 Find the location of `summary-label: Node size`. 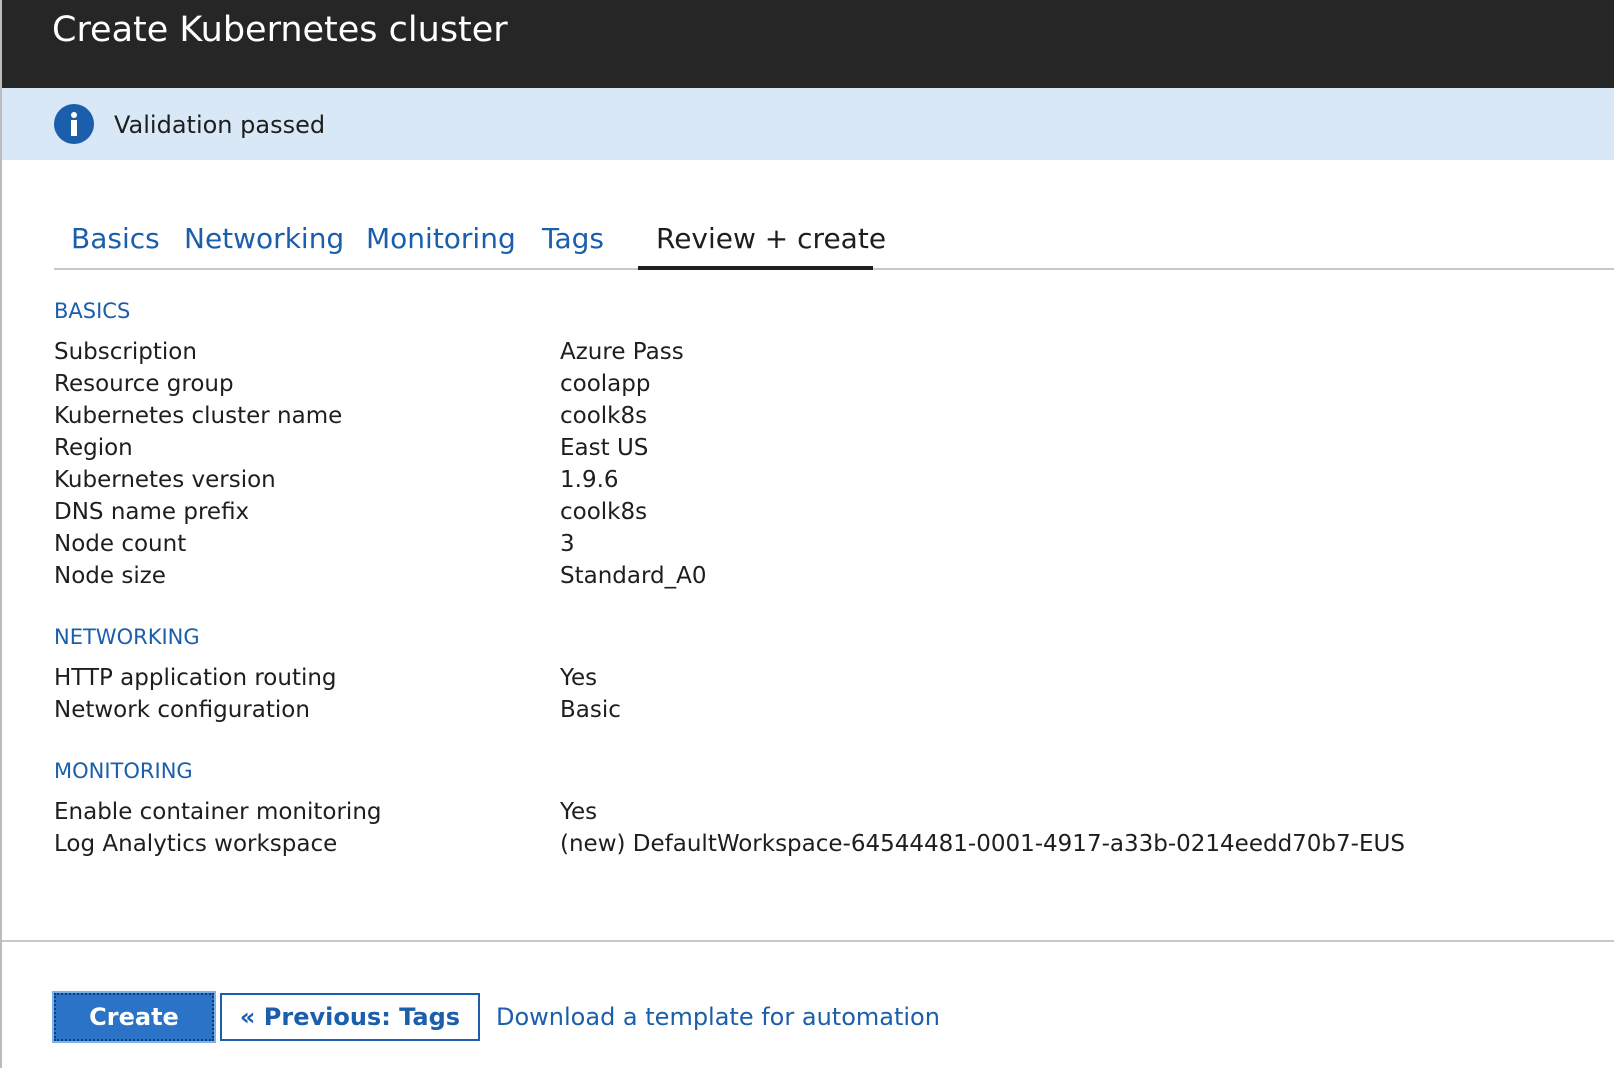

summary-label: Node size is located at coordinates (110, 576).